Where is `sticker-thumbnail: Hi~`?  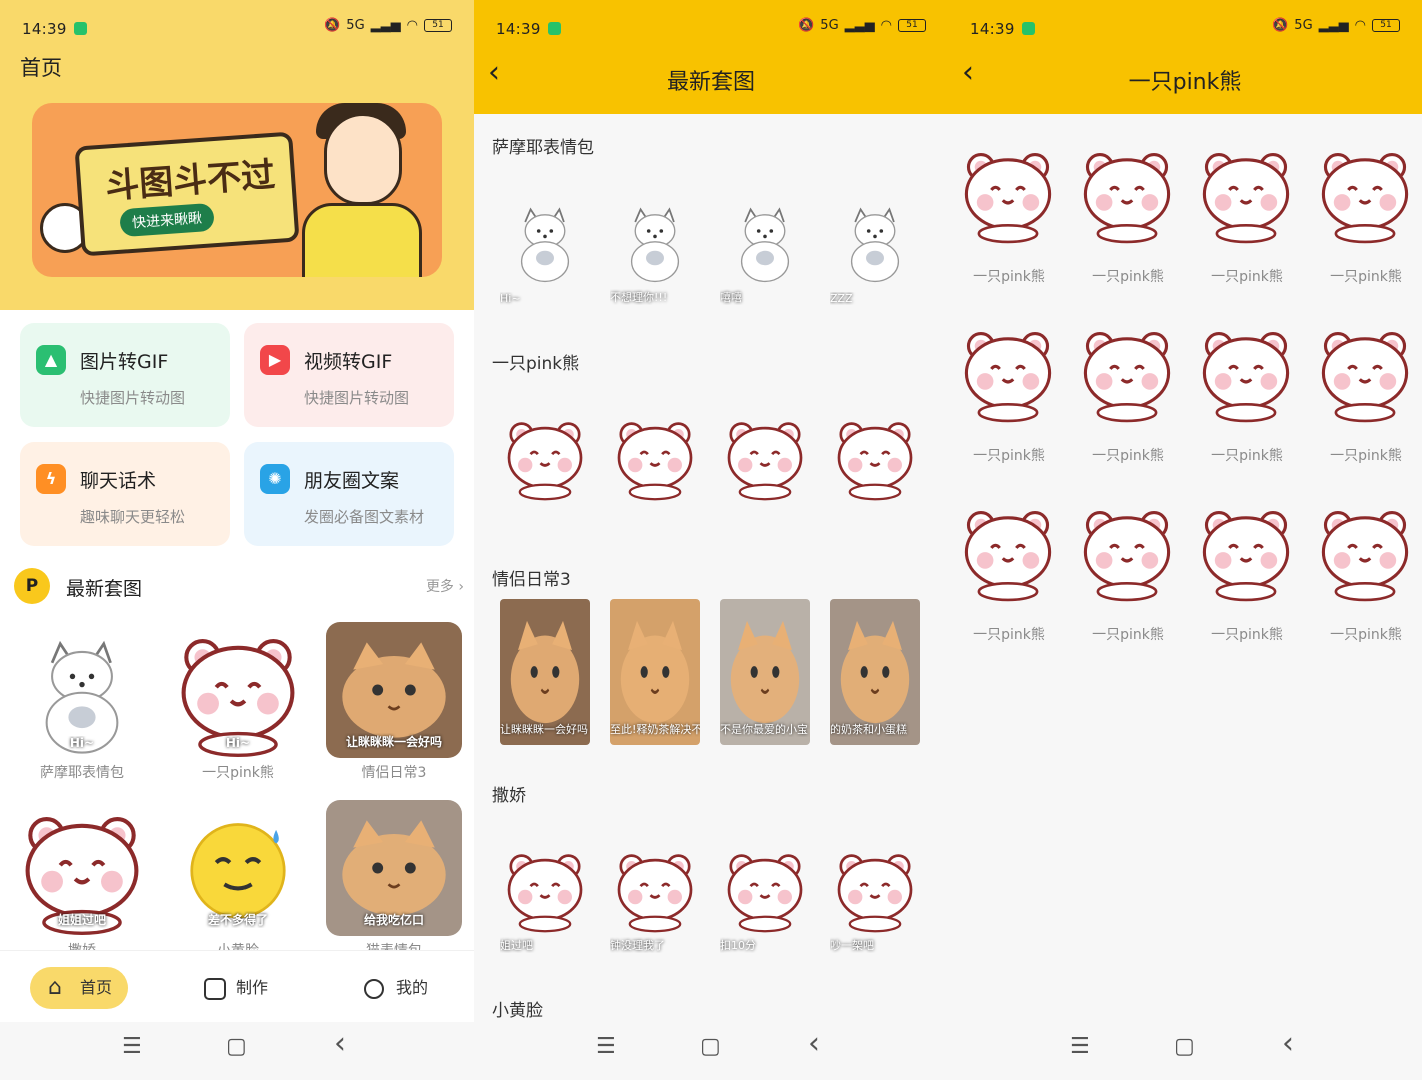
sticker-thumbnail: Hi~ is located at coordinates (545, 240).